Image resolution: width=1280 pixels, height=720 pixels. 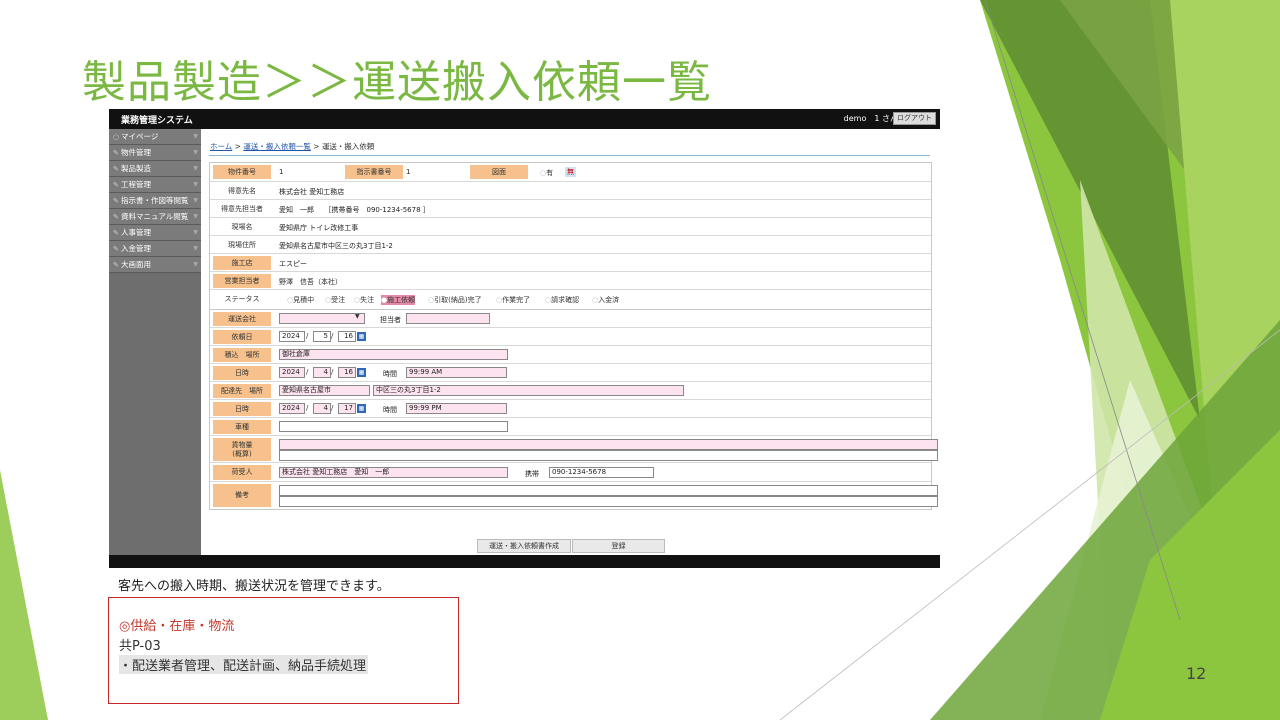 What do you see at coordinates (155, 169) in the screenshot?
I see `sidebar-item-manufacturing: ✎ 製品製造 ▼` at bounding box center [155, 169].